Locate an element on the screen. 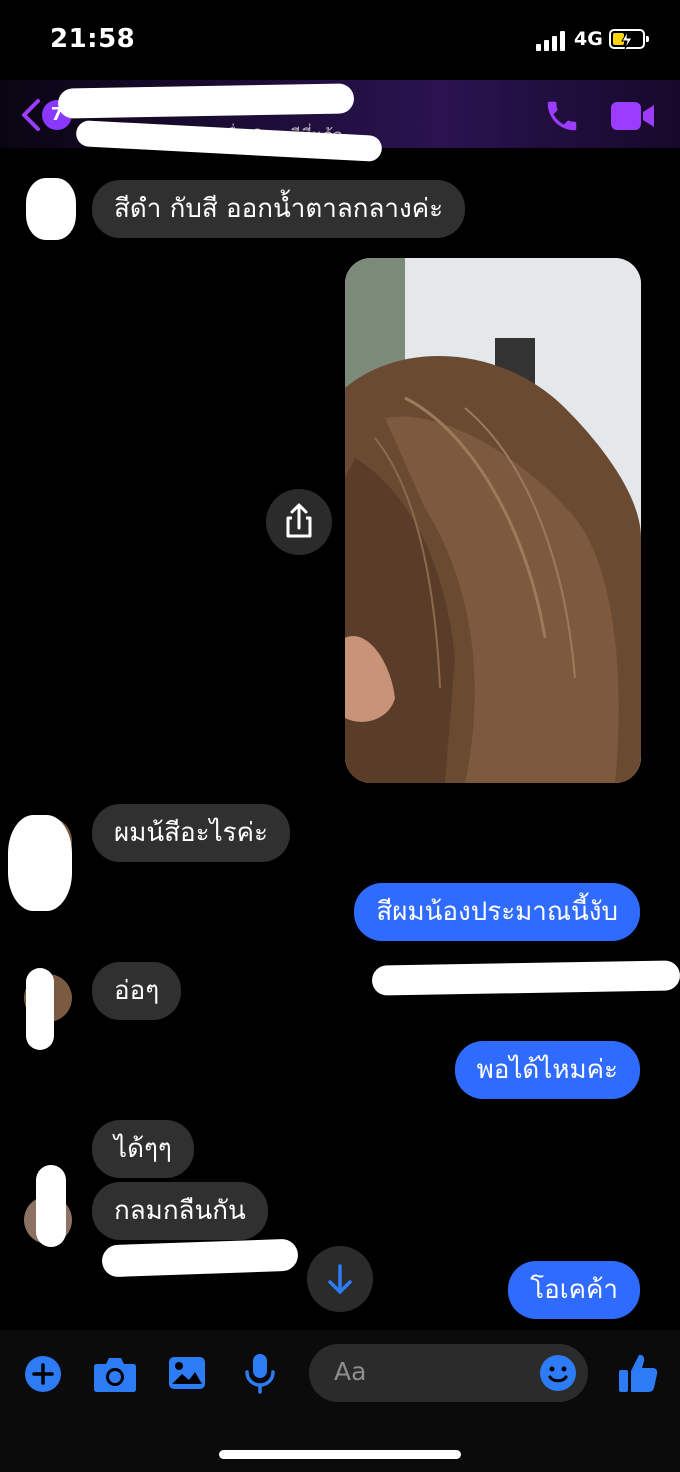 The image size is (680, 1472). message-bubble-received: ผมน้สีอะไรค่ะ is located at coordinates (191, 833).